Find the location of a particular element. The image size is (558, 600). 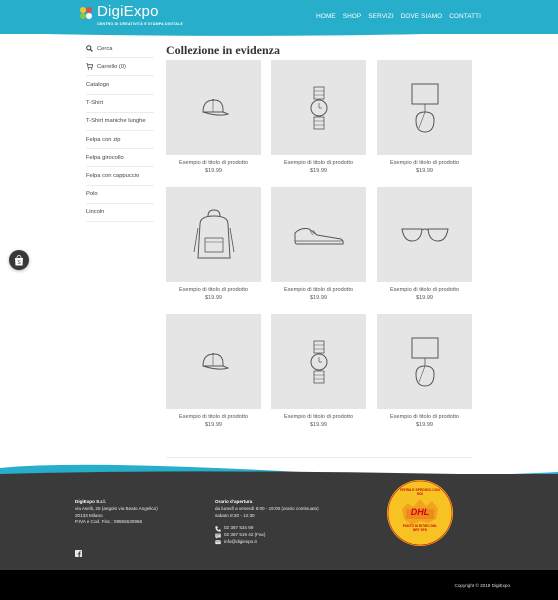

company-city: 20133 Milano is located at coordinates (89, 515).